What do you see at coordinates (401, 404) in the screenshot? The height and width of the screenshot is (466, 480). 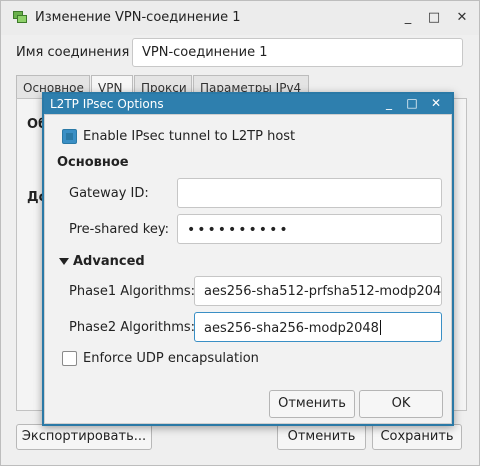 I see `ok-button: OK` at bounding box center [401, 404].